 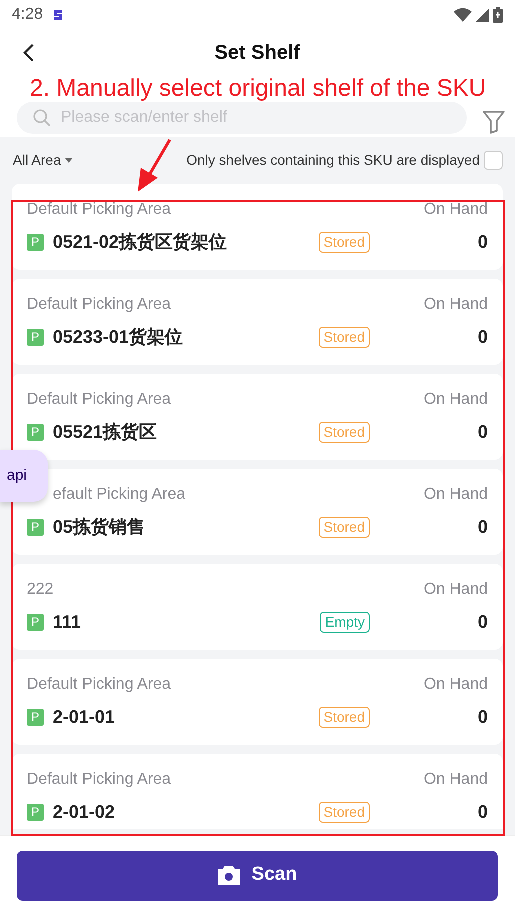 I want to click on status-tag: Empty, so click(x=345, y=622).